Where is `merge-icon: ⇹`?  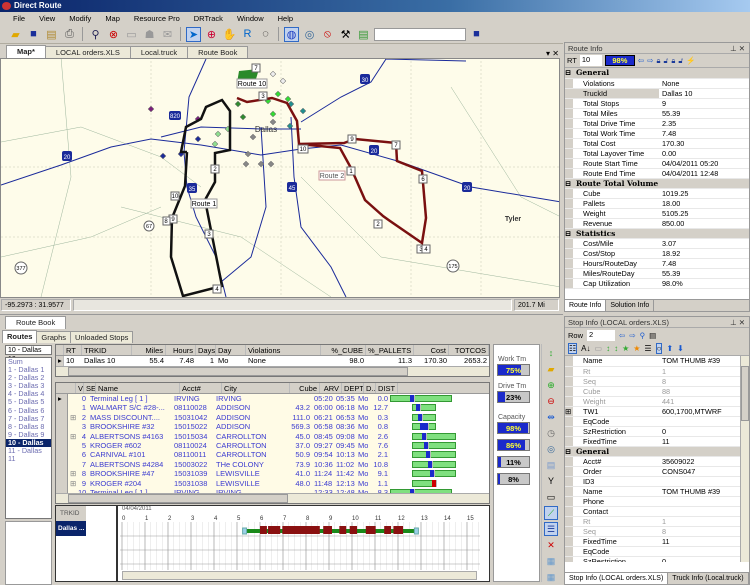
merge-icon: ⇹ is located at coordinates (551, 417).